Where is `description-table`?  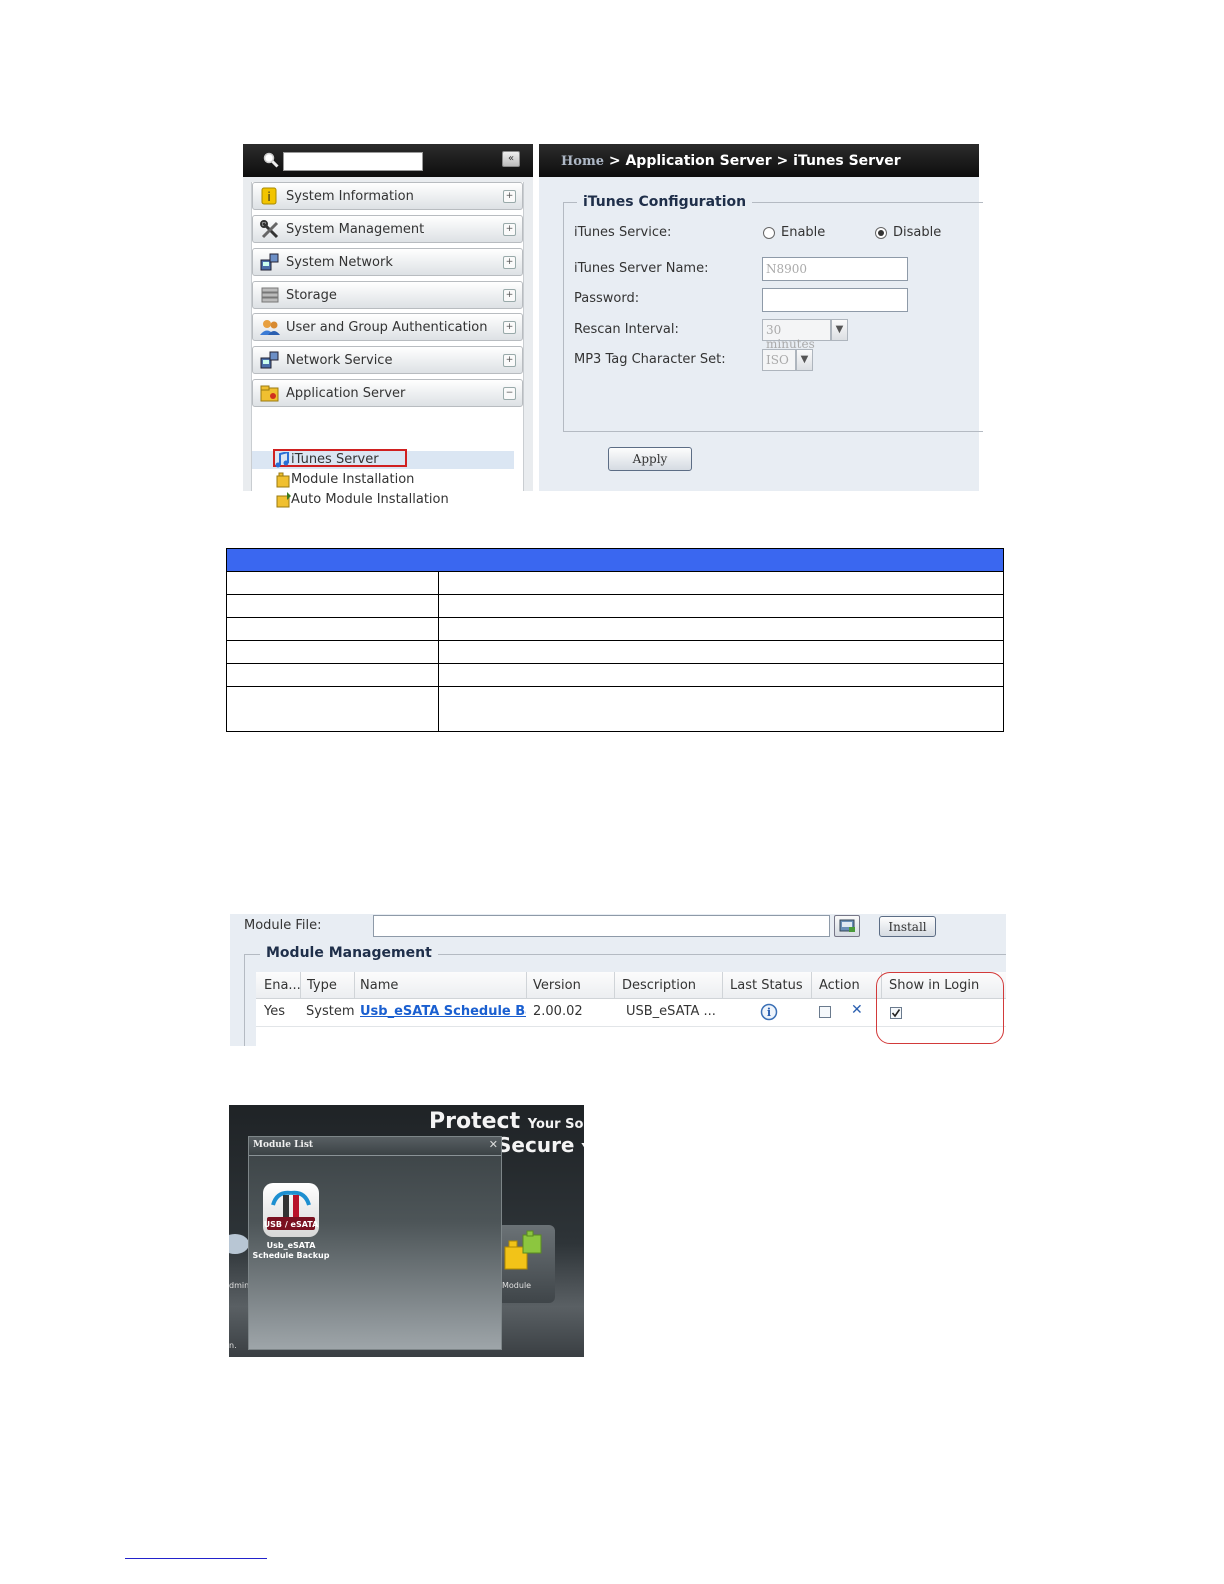 description-table is located at coordinates (615, 640).